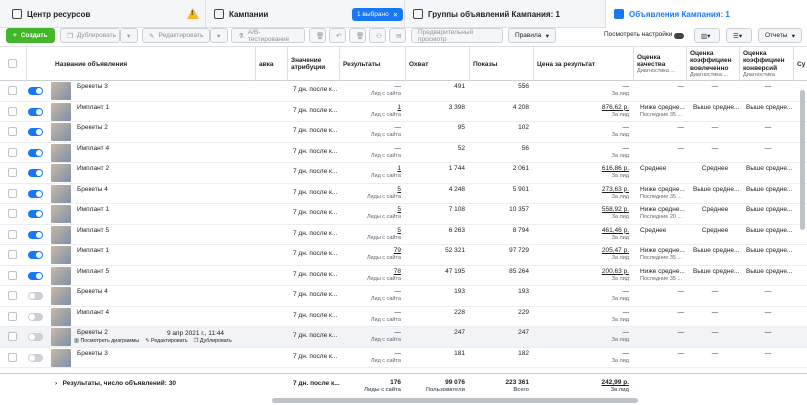  What do you see at coordinates (268, 35) in the screenshot?
I see `ab-test-button: ⚗ A/B-тестирование` at bounding box center [268, 35].